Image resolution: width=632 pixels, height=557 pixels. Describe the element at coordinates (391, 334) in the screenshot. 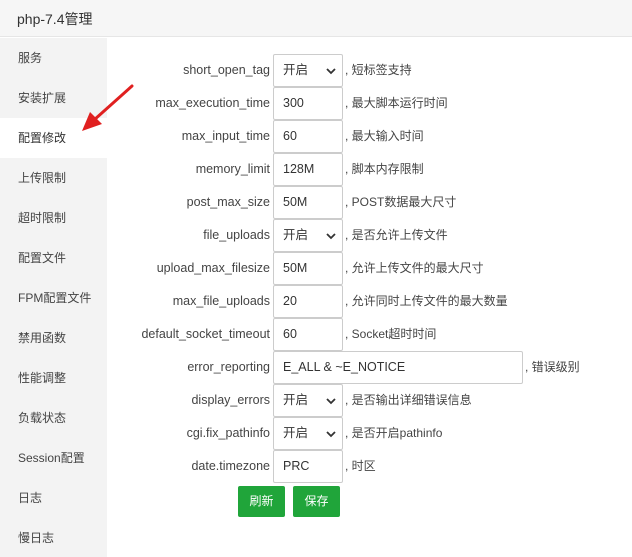

I see `setting-note: , Socket超时时间` at that location.